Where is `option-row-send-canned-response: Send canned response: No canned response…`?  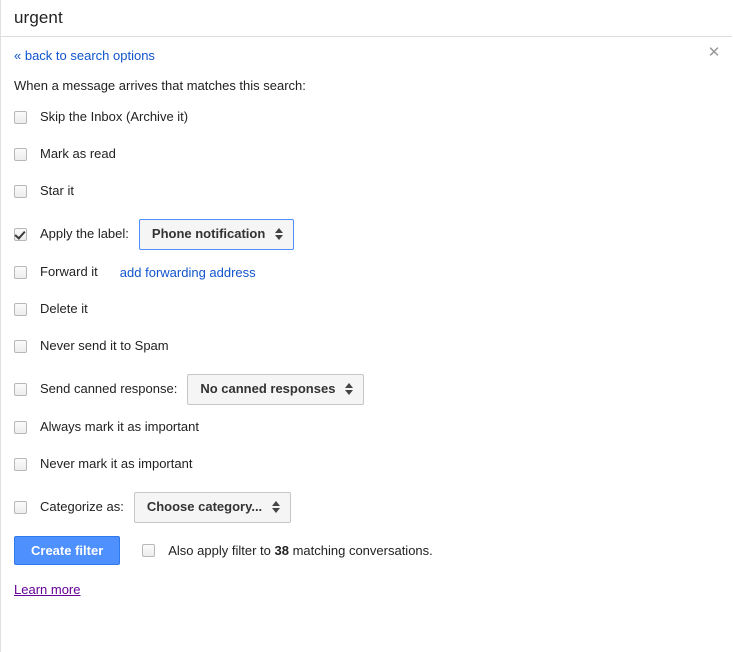 option-row-send-canned-response: Send canned response: No canned response… is located at coordinates (366, 389).